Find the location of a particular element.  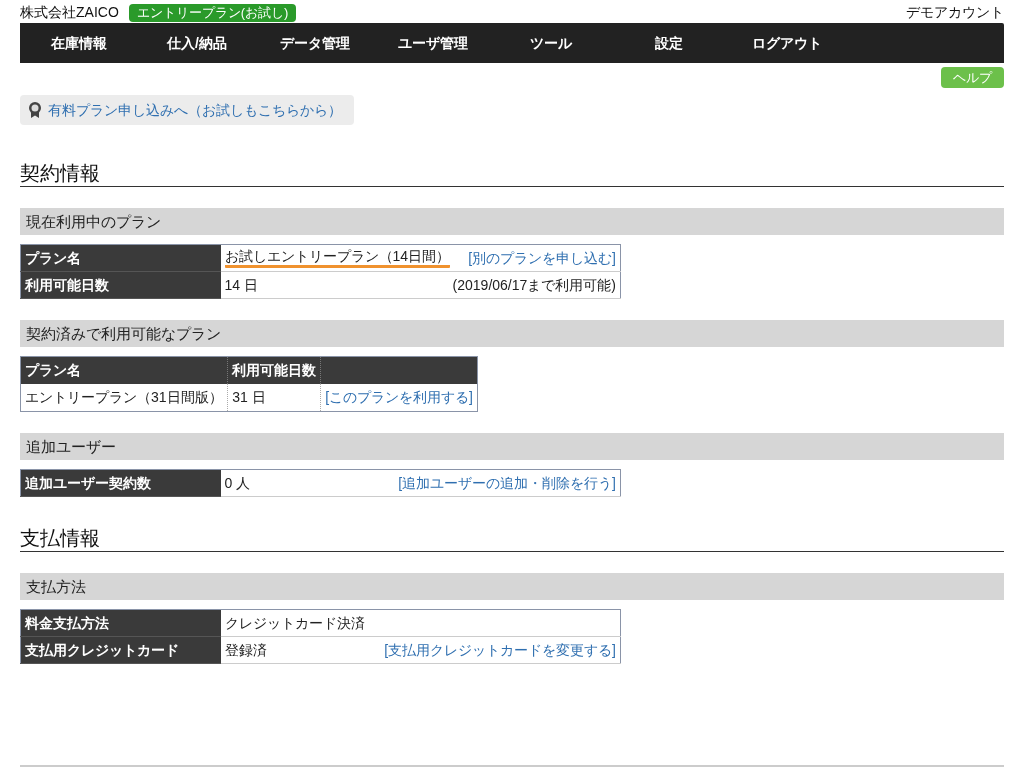

subsection-bar: 現在利用中のプラン is located at coordinates (512, 221).